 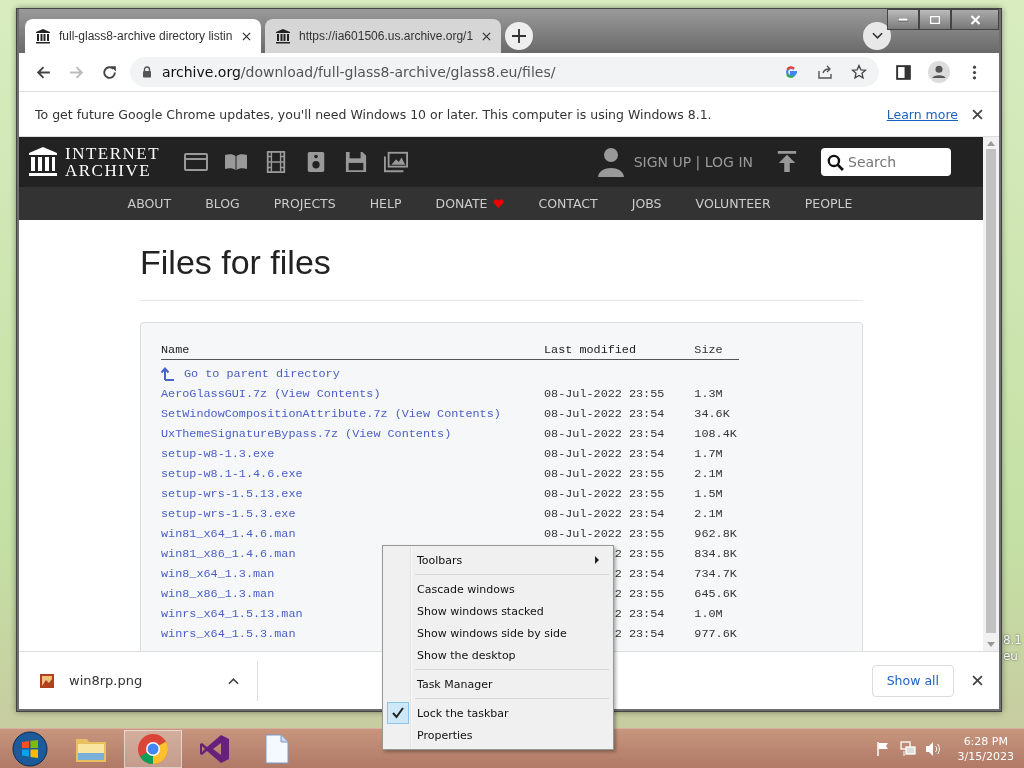 What do you see at coordinates (882, 748) in the screenshot?
I see `flag-icon` at bounding box center [882, 748].